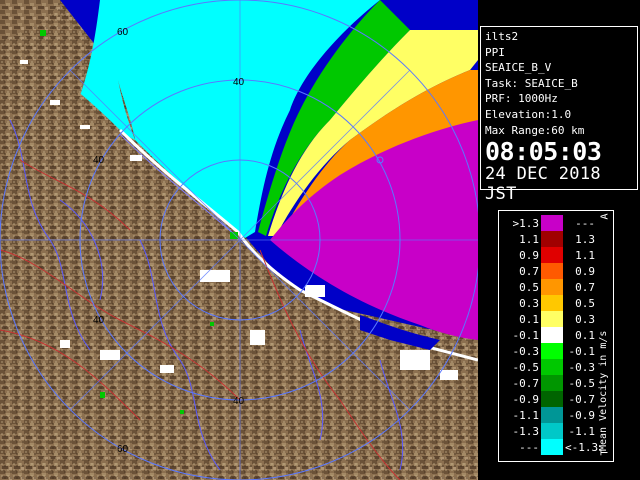  Describe the element at coordinates (605, 452) in the screenshot. I see `legend-bottom-mark: T` at that location.